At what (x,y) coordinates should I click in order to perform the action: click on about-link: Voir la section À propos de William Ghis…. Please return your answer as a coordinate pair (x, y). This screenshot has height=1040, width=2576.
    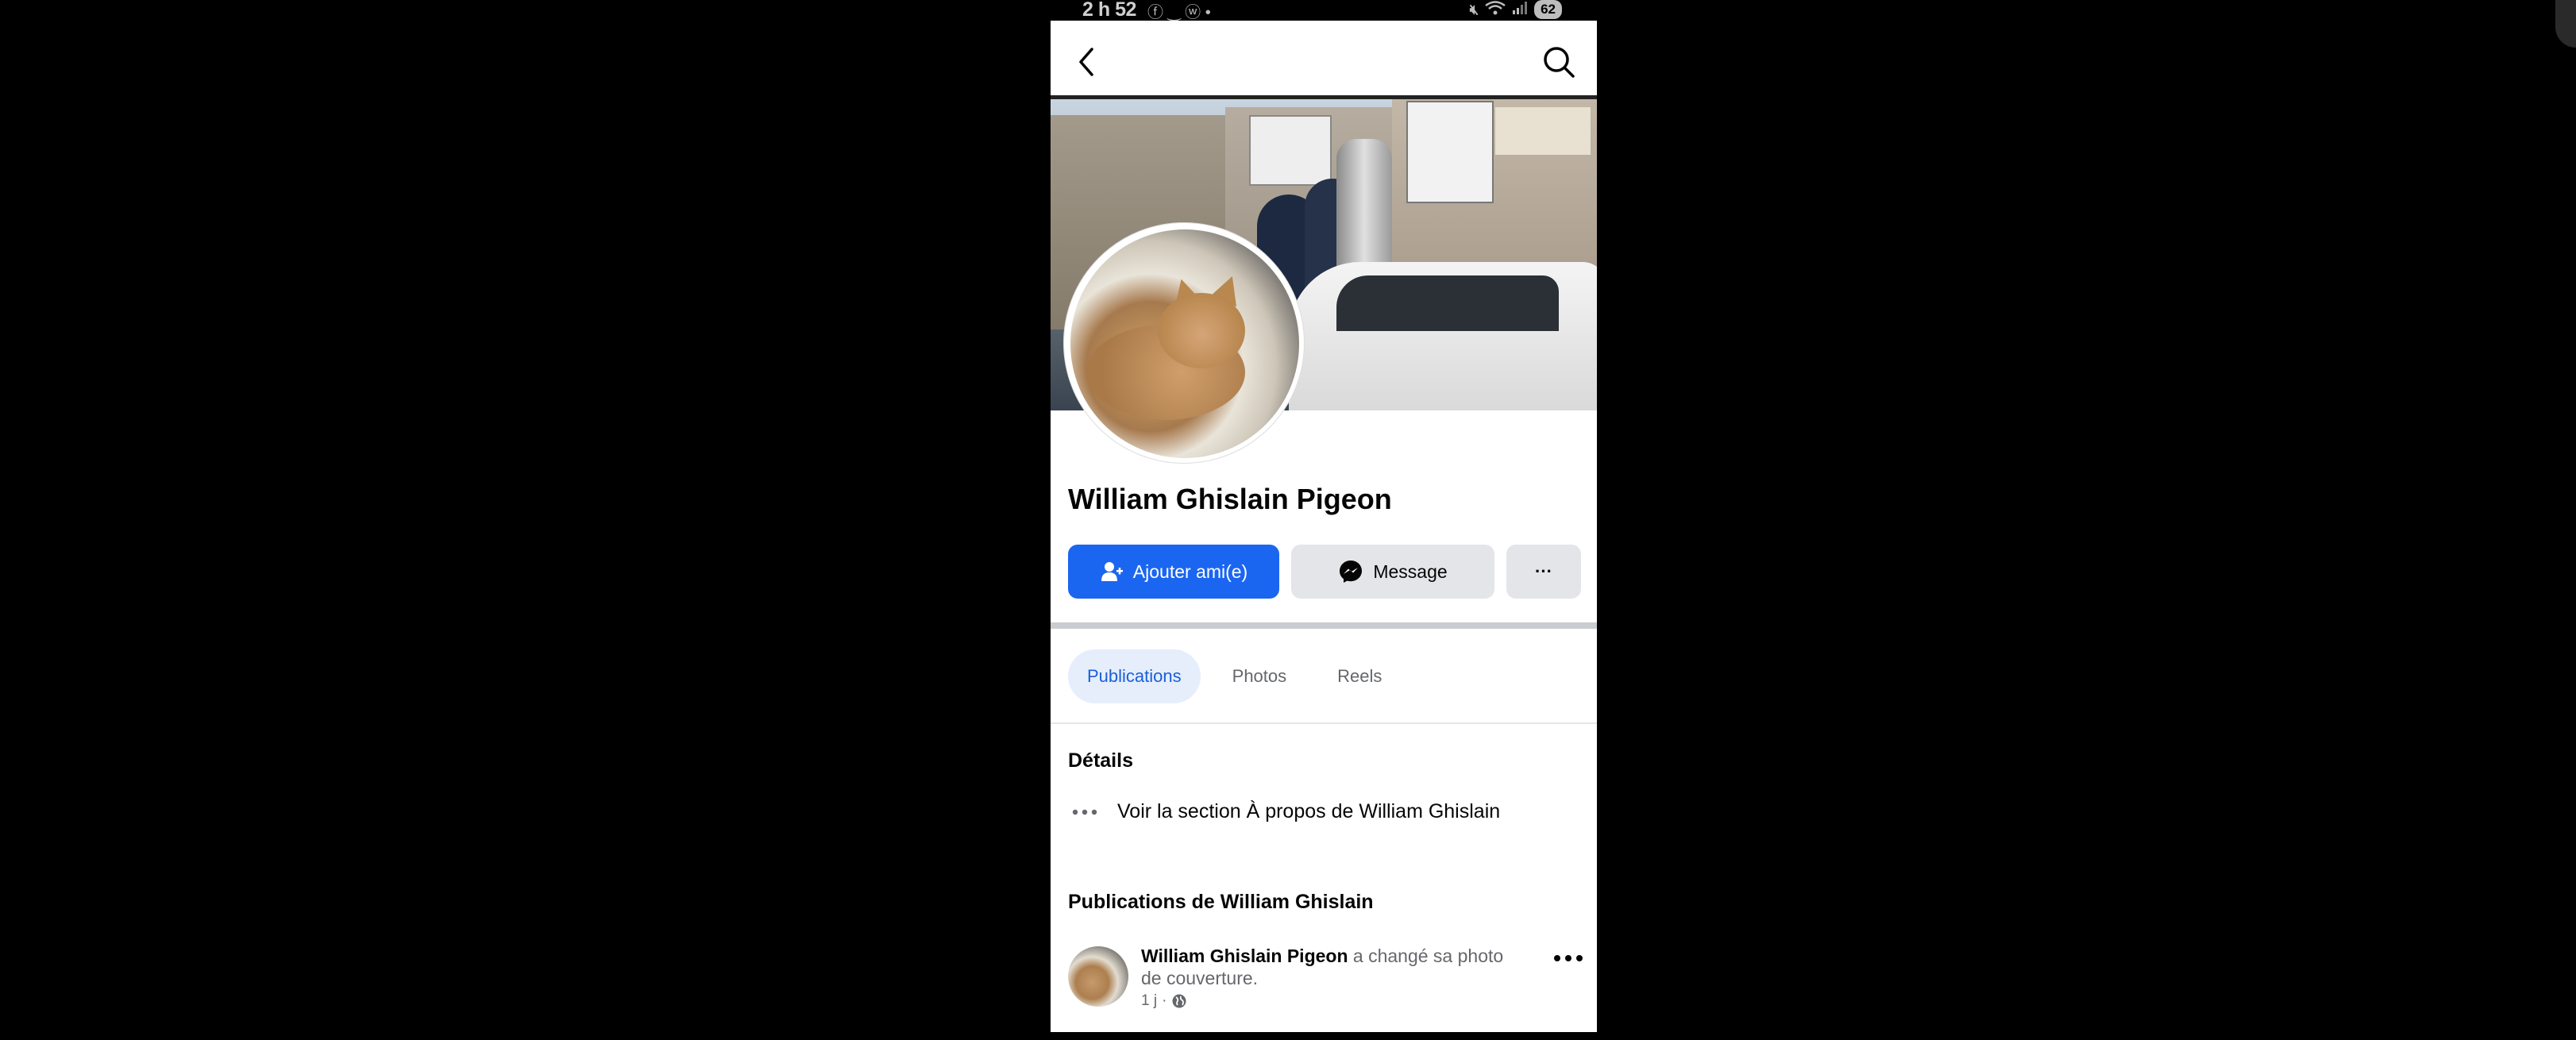
    Looking at the image, I should click on (1285, 811).